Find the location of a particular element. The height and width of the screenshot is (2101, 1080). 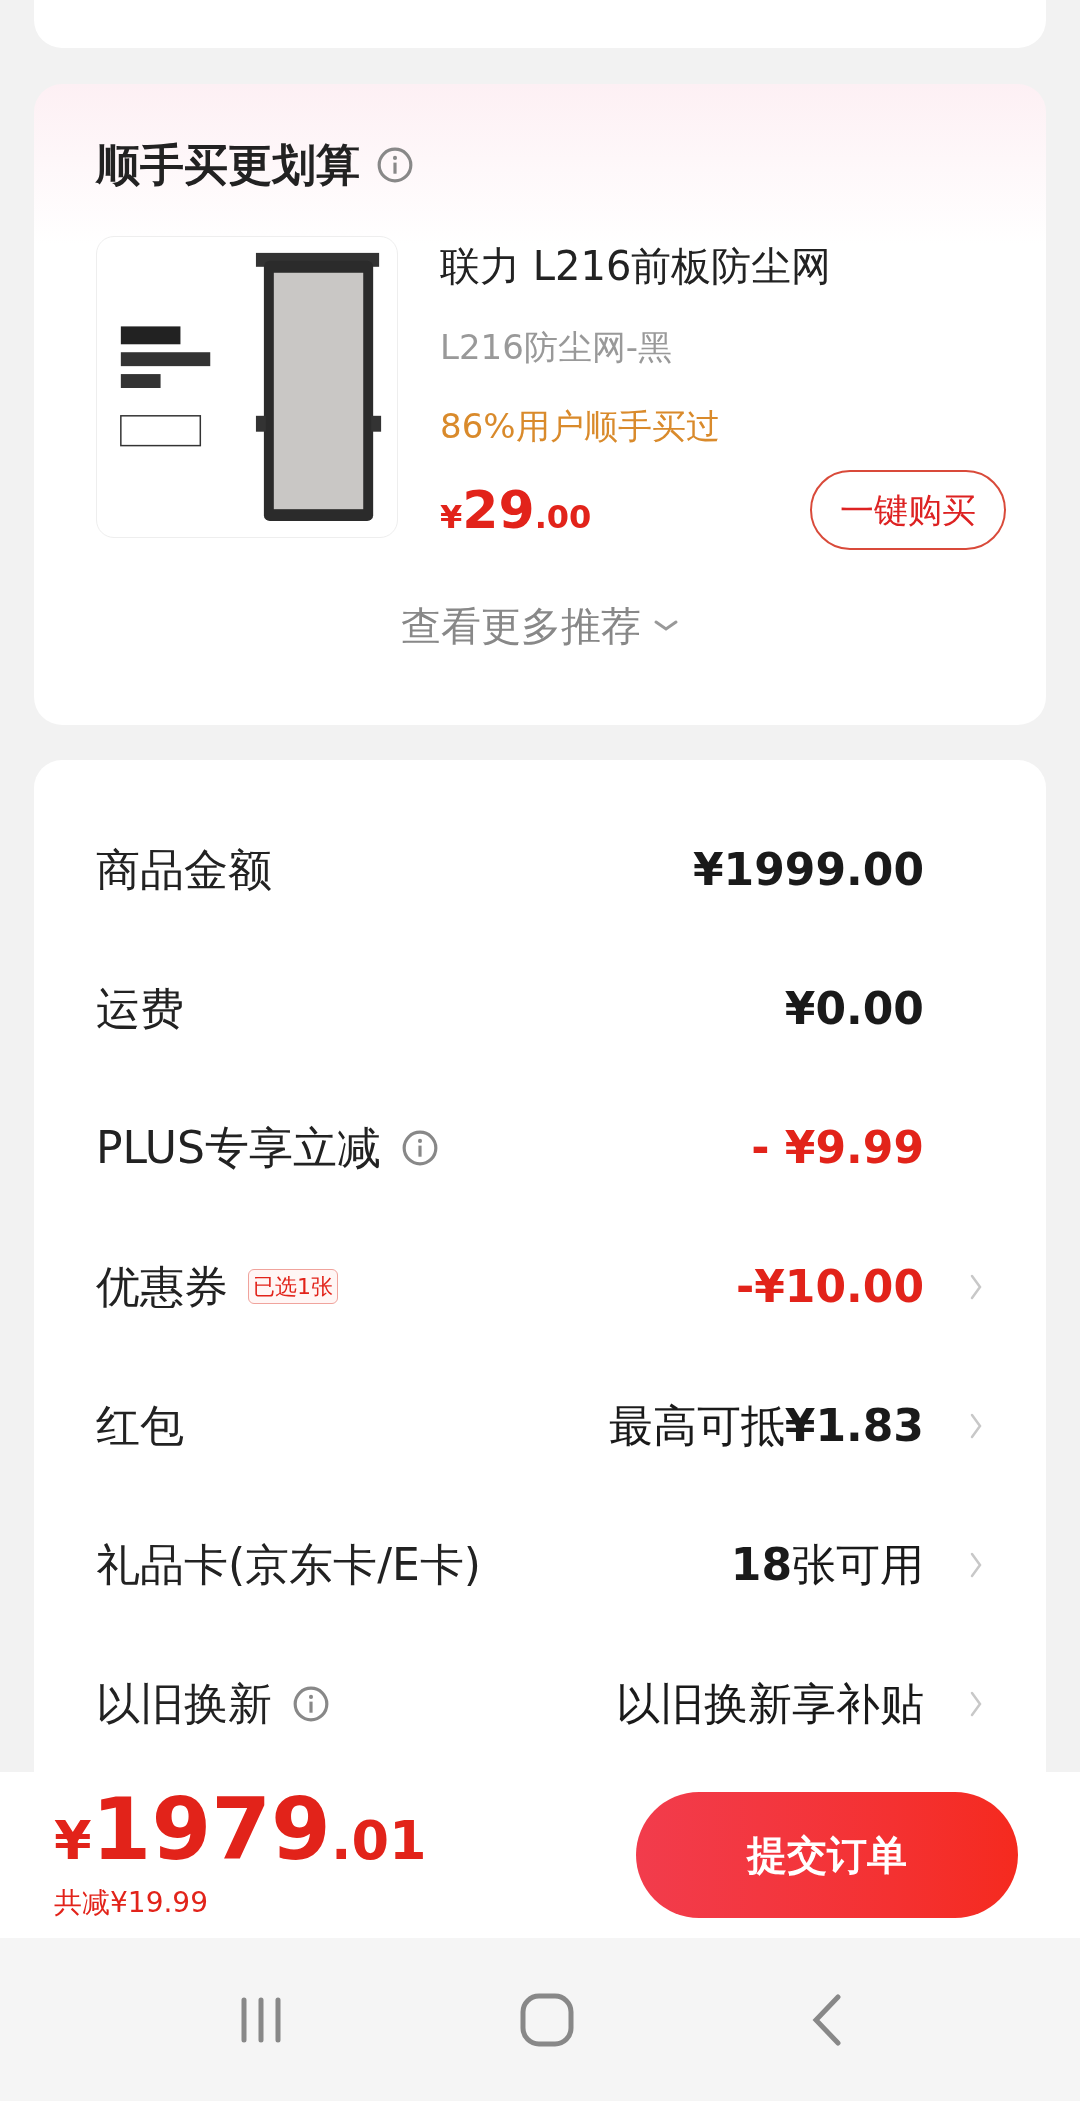

chevron-down-icon is located at coordinates (666, 626).